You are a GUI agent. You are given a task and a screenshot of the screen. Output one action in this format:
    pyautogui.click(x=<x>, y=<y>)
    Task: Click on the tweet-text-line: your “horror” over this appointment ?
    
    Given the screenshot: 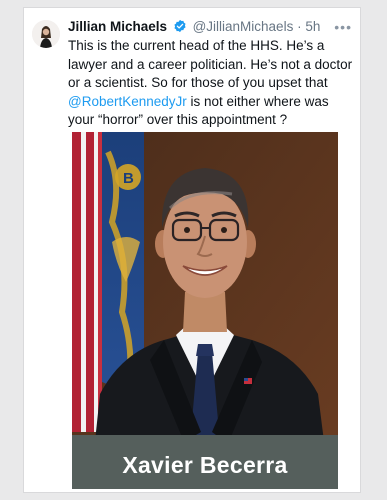 What is the action you would take?
    pyautogui.click(x=178, y=119)
    